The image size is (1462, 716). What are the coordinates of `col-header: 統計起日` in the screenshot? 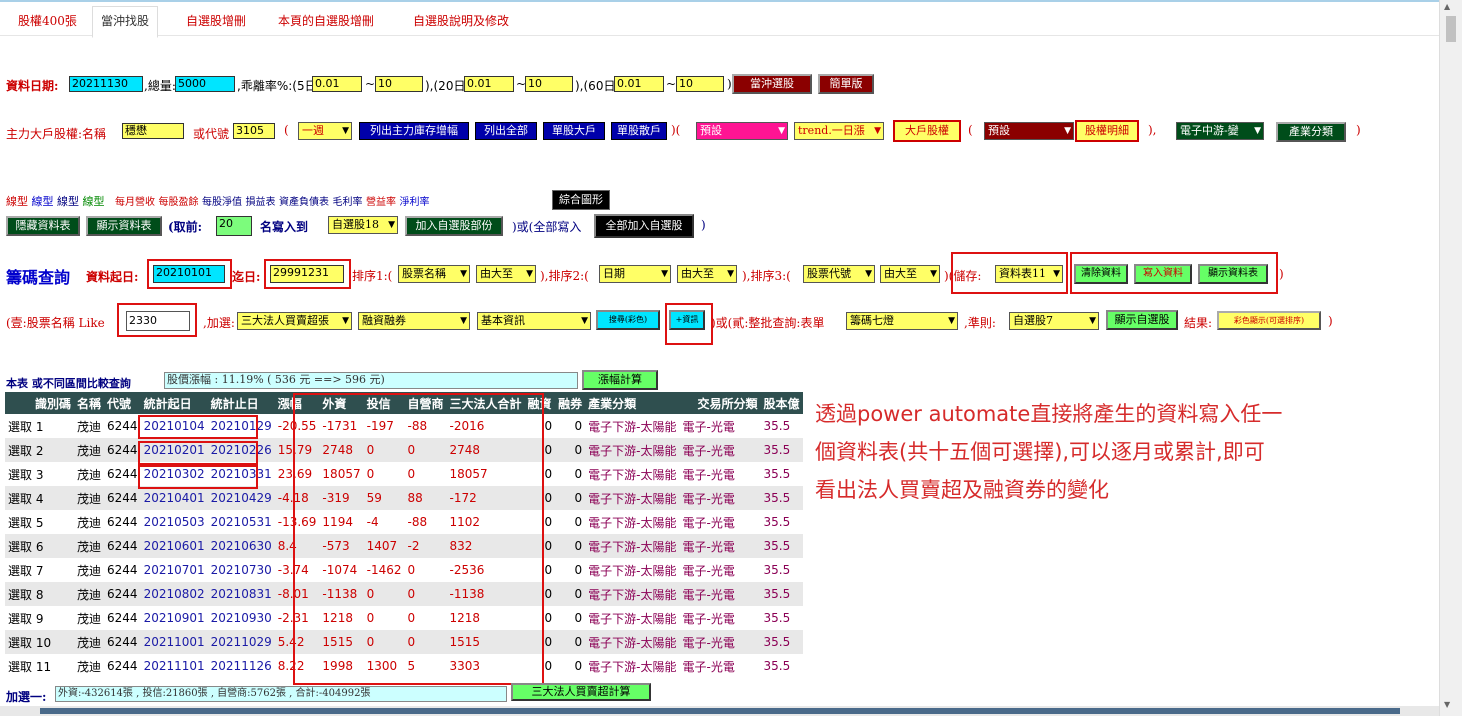 It's located at (174, 403).